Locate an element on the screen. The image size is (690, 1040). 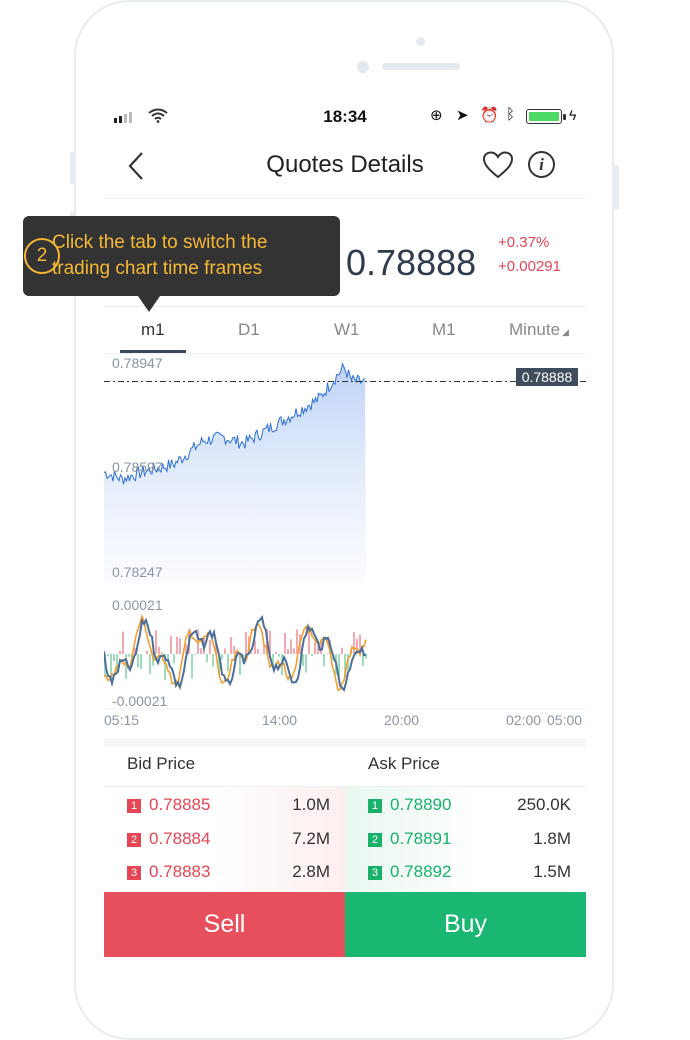
bid-price: 0.78884 is located at coordinates (179, 839).